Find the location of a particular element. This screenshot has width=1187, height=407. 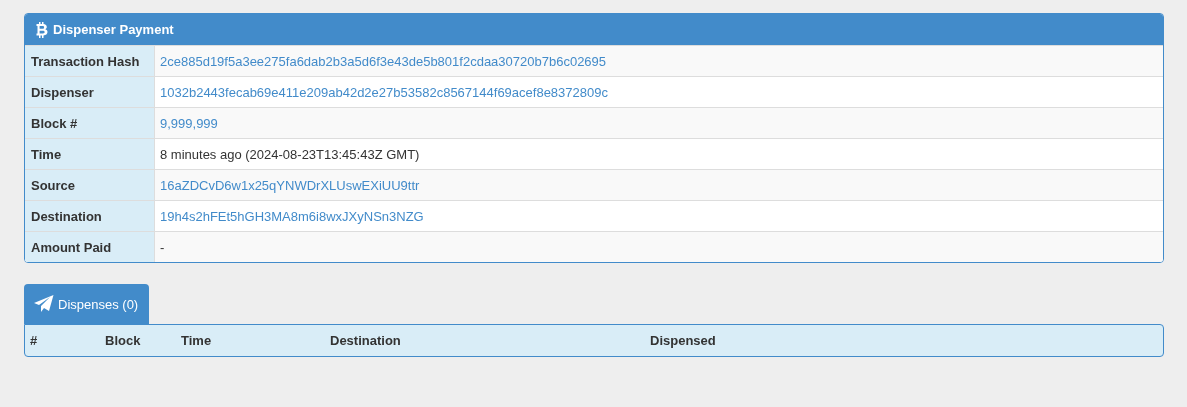

field-label: Transaction Hash is located at coordinates (90, 61).